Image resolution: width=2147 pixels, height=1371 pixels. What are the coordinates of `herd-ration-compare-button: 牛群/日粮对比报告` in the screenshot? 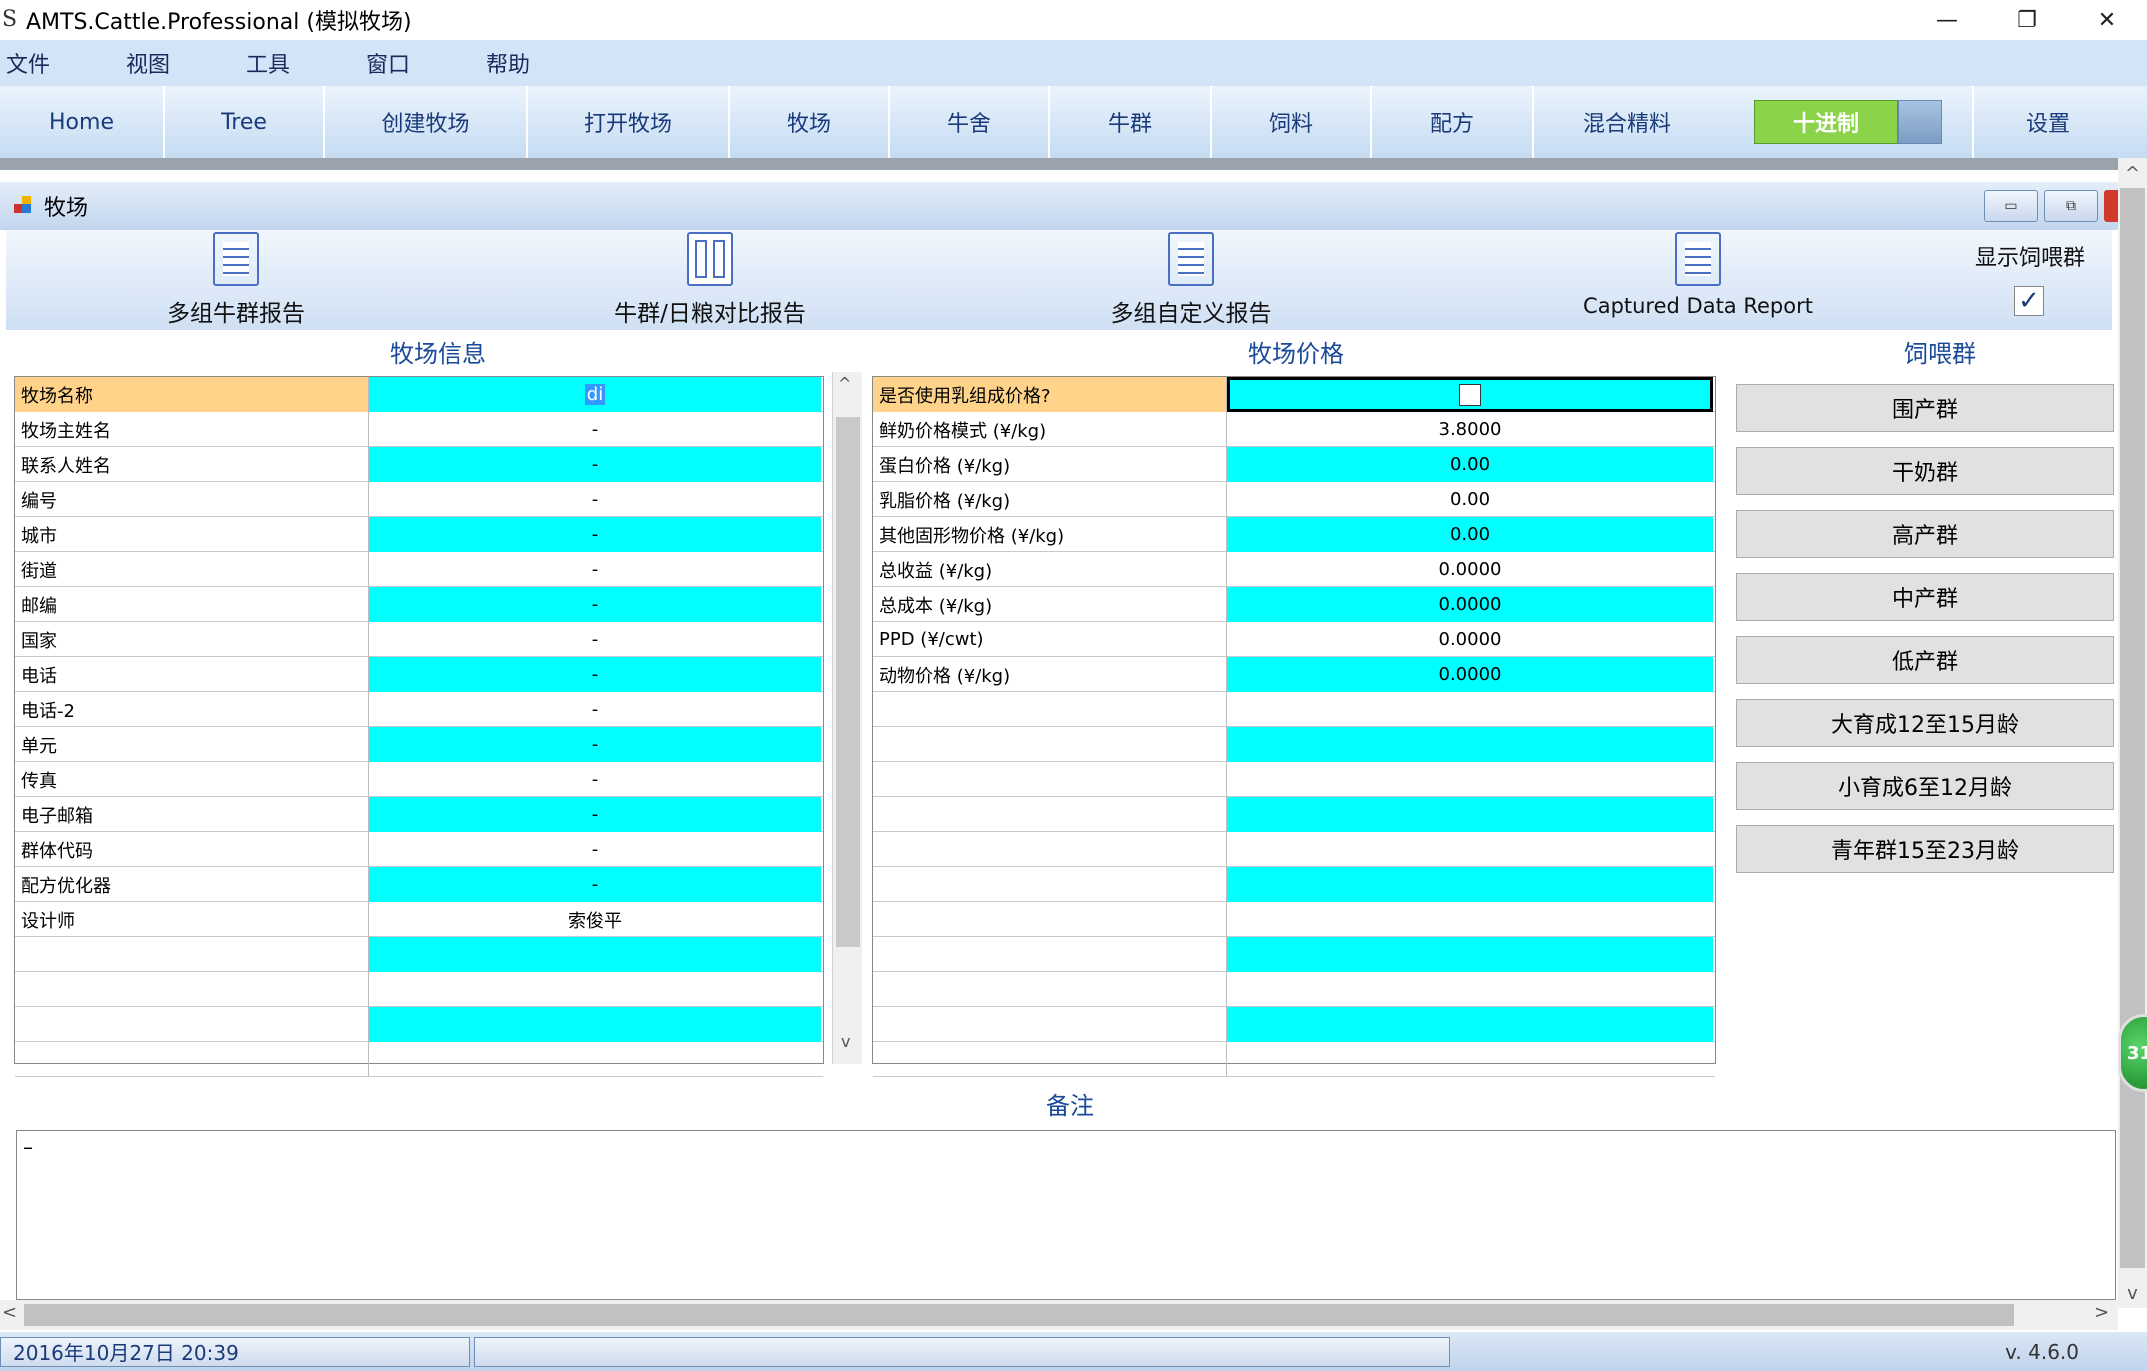 It's located at (710, 280).